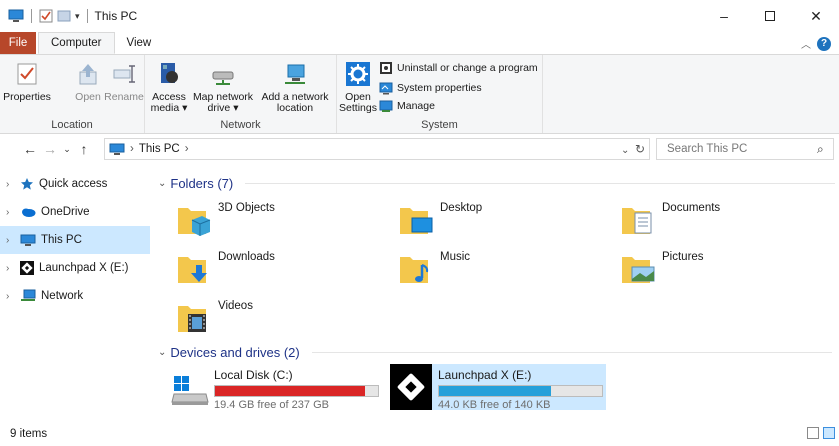 This screenshot has height=446, width=839. I want to click on 3d-objects-folder-icon, so click(194, 222).